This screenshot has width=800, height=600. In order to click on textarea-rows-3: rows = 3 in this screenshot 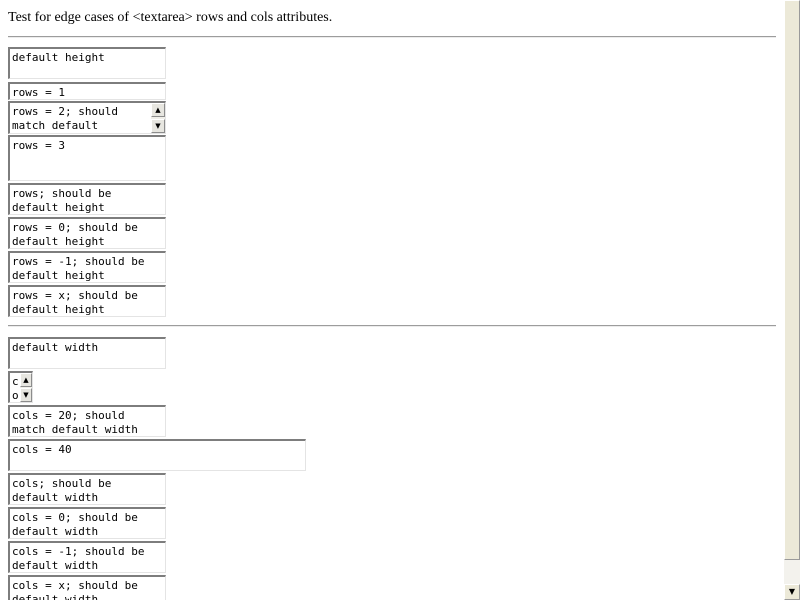, I will do `click(87, 158)`.